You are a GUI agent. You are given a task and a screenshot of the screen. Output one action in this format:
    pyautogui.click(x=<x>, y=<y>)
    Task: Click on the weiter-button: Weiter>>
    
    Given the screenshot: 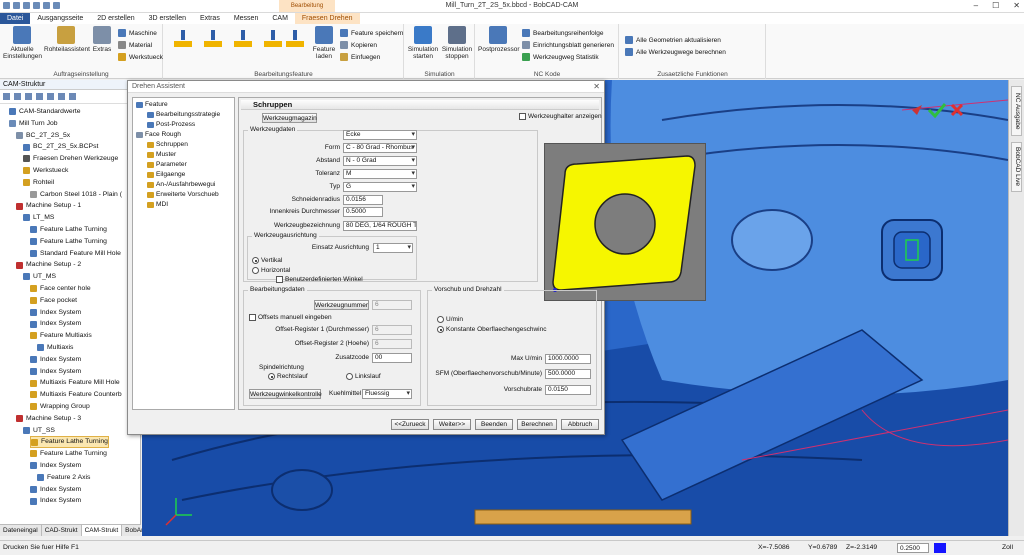 What is the action you would take?
    pyautogui.click(x=452, y=424)
    